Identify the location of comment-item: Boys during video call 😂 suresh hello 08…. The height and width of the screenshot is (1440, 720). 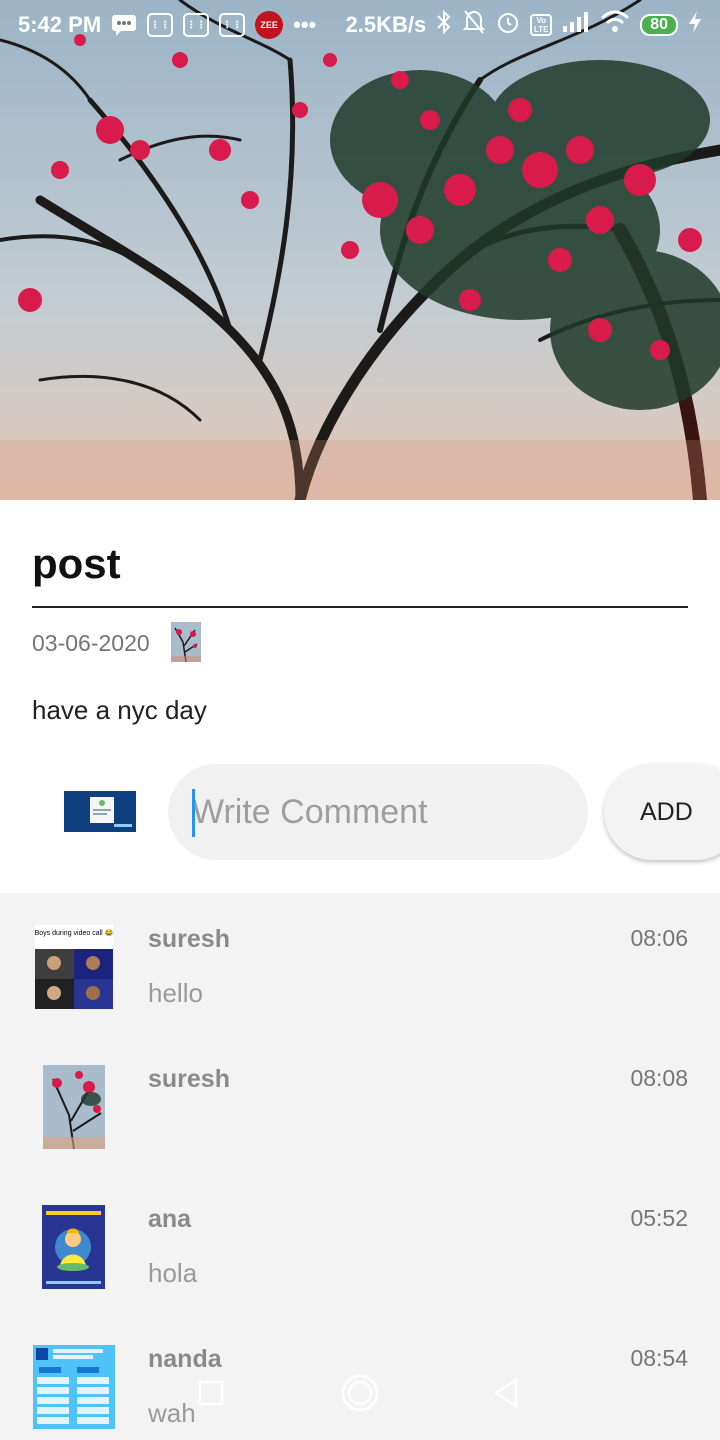
(360, 995).